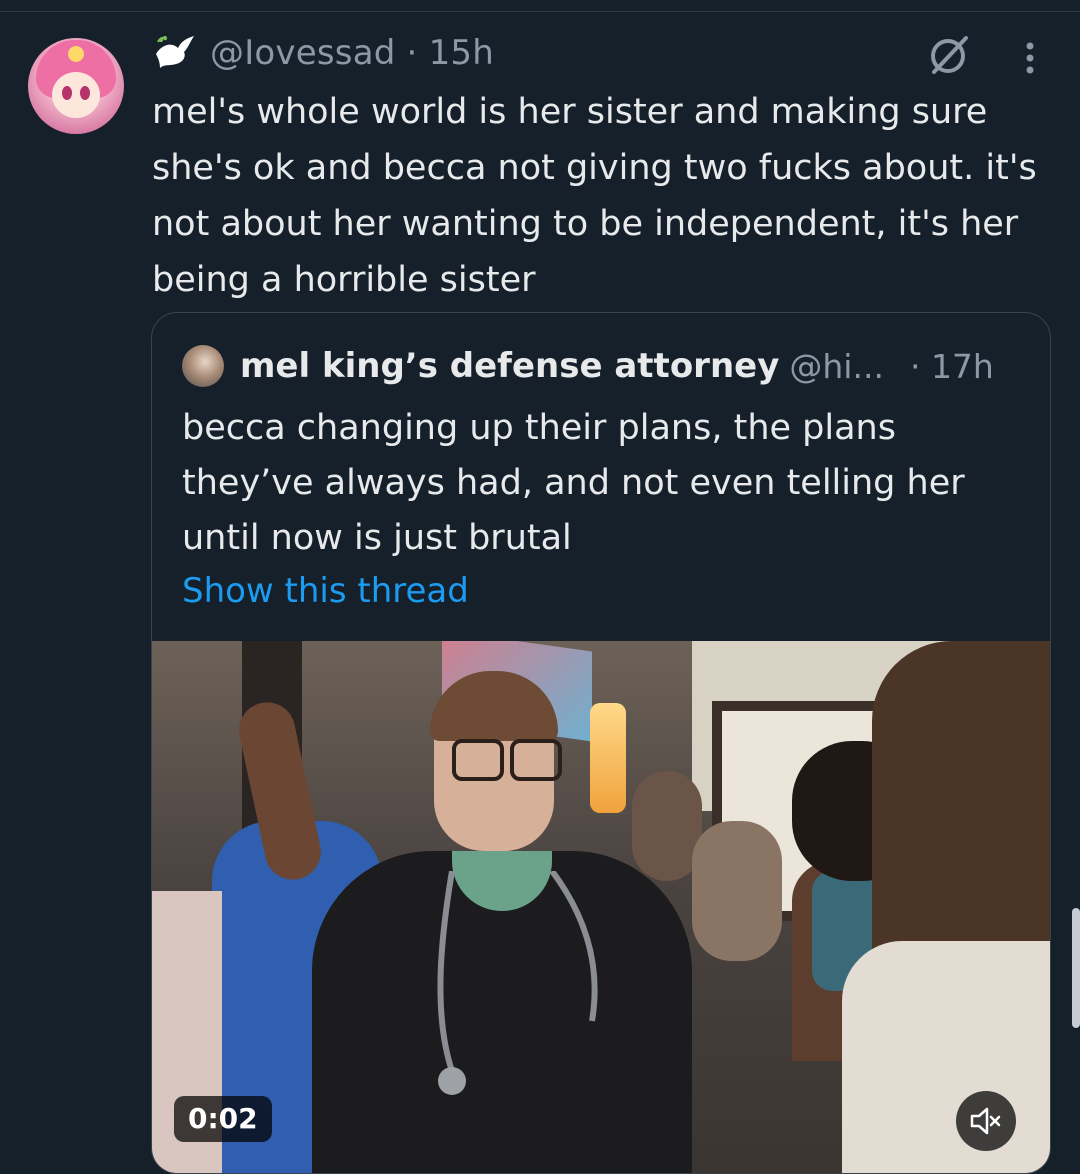 Image resolution: width=1080 pixels, height=1174 pixels. What do you see at coordinates (175, 52) in the screenshot?
I see `dove-icon` at bounding box center [175, 52].